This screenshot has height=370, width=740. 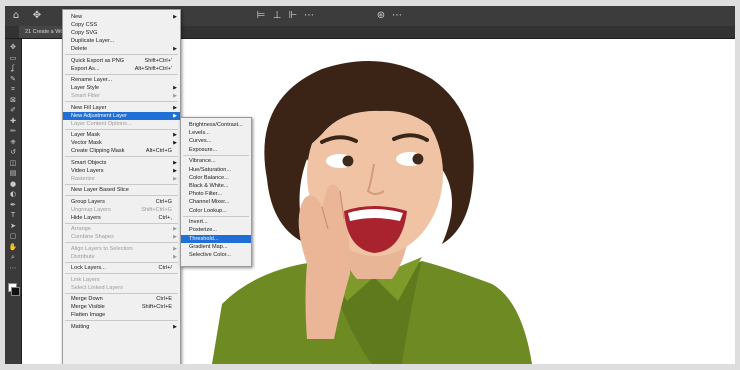 What do you see at coordinates (121, 268) in the screenshot?
I see `menu-item: Lock Layers... Ctrl+/` at bounding box center [121, 268].